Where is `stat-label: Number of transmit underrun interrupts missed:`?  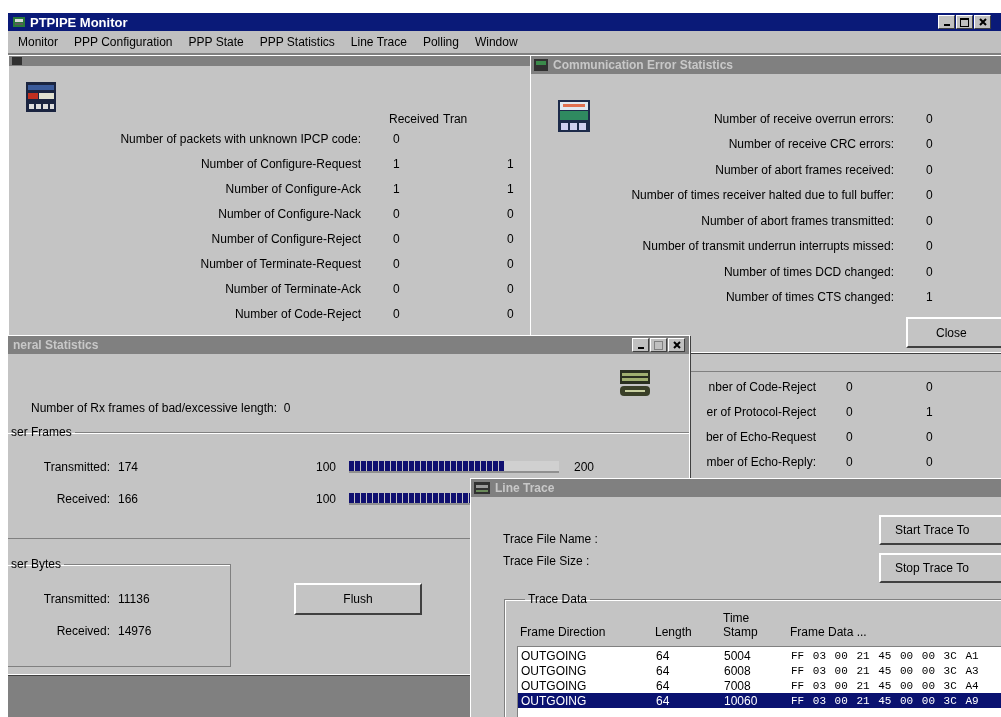
stat-label: Number of transmit underrun interrupts missed: is located at coordinates (768, 246).